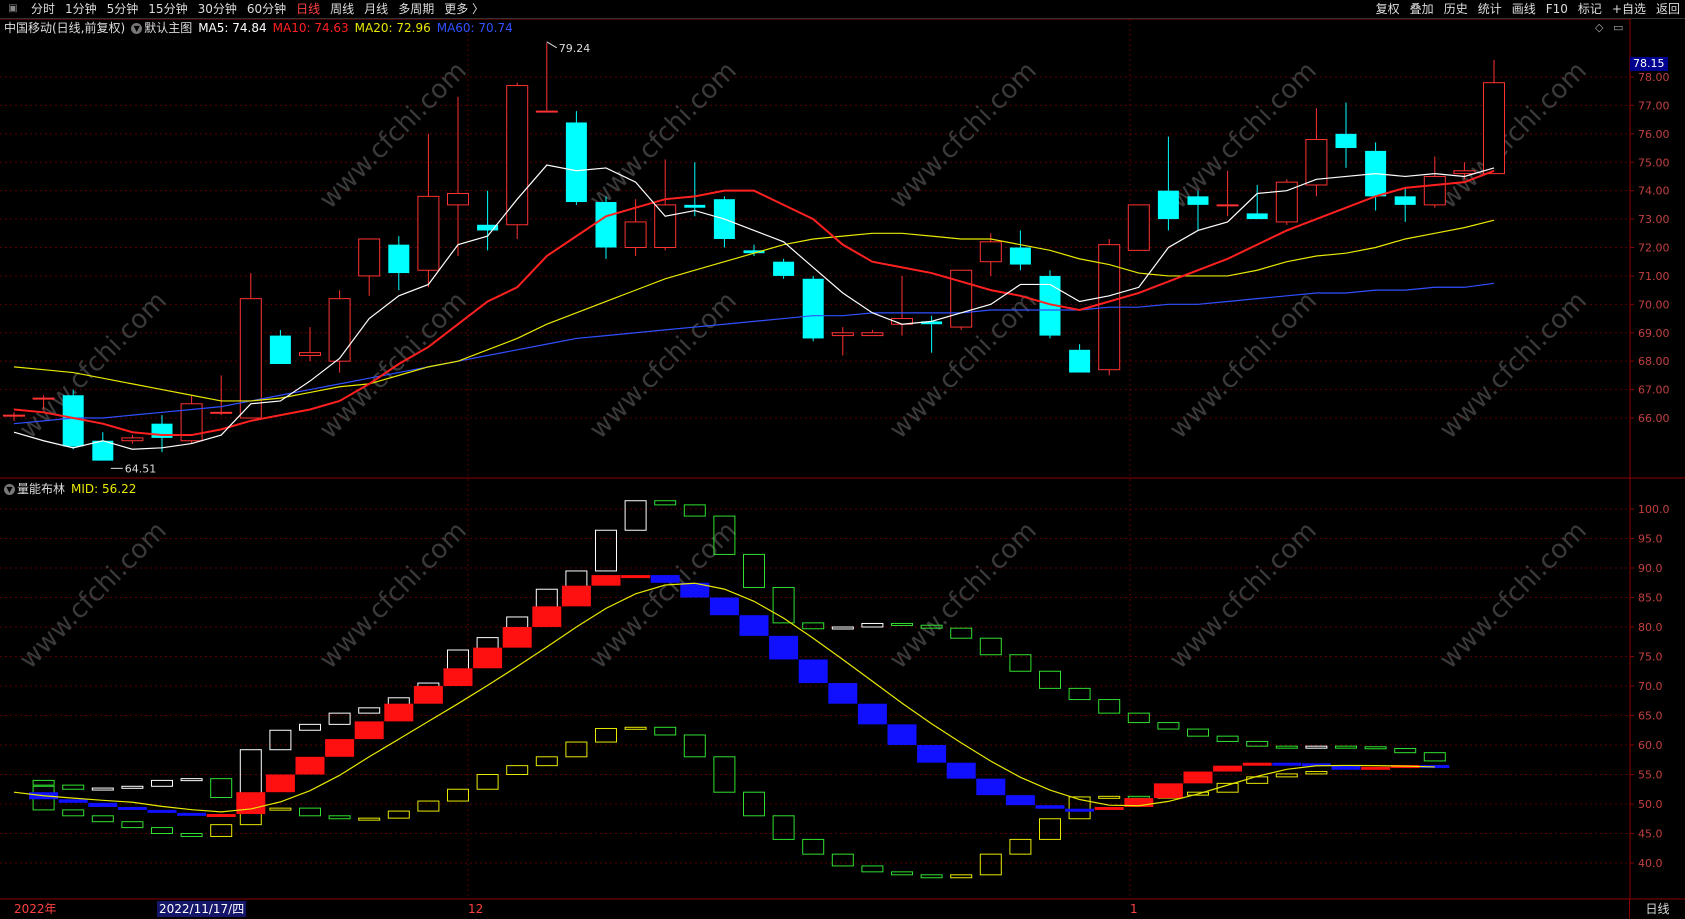 The image size is (1685, 919). What do you see at coordinates (1654, 191) in the screenshot?
I see `price-axis-label: 74.00` at bounding box center [1654, 191].